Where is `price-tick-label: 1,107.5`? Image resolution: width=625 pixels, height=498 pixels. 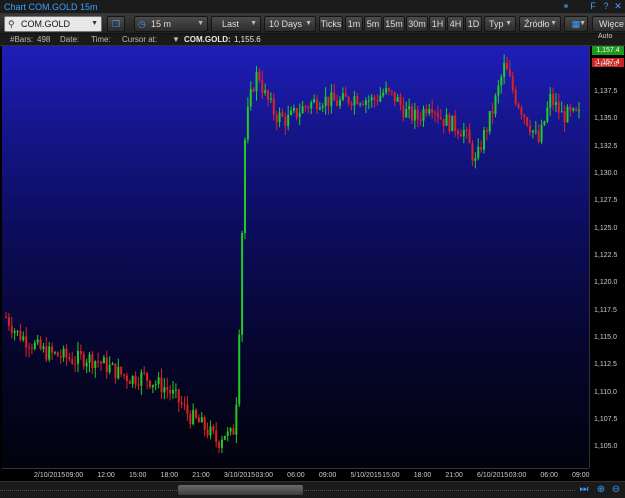
price-tick-label: 1,107.5 is located at coordinates (606, 419).